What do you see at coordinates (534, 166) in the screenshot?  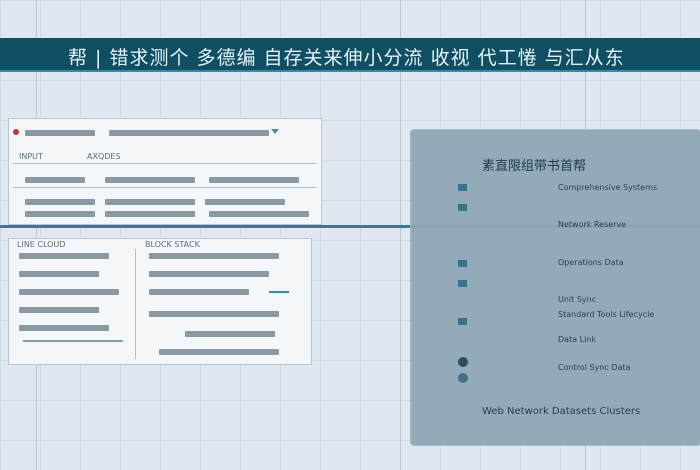 I see `right-panel-title: 素直限组带书首帮` at bounding box center [534, 166].